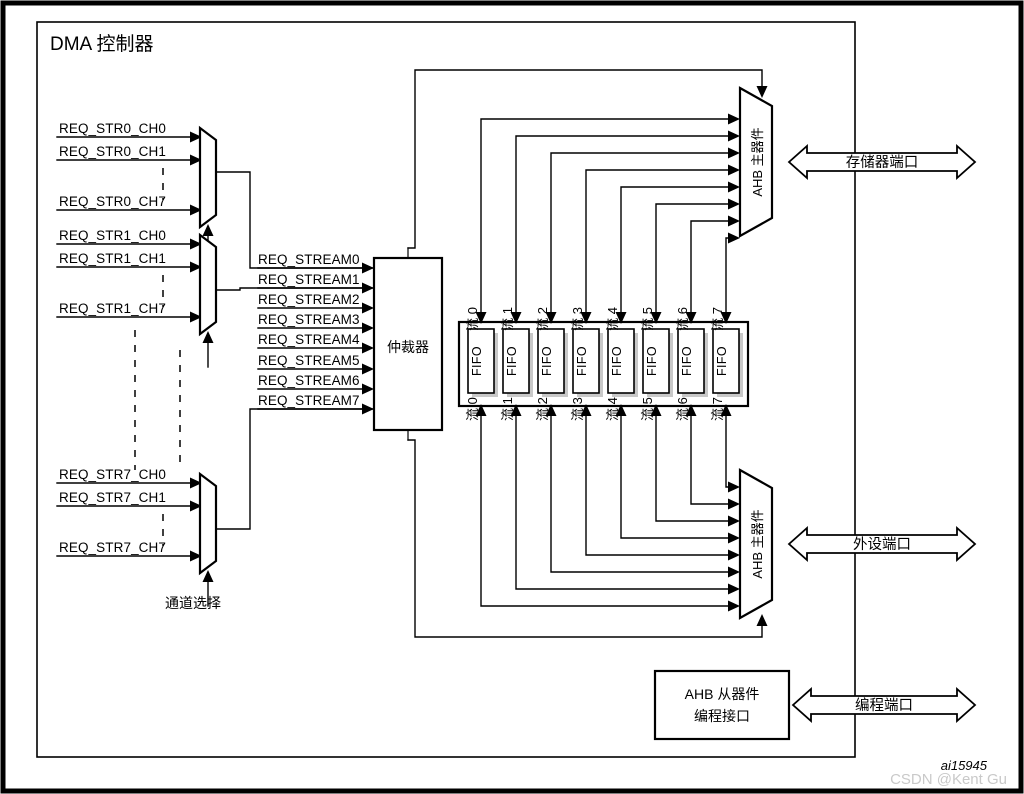 Image resolution: width=1024 pixels, height=794 pixels. I want to click on channel-mux-stream7, so click(208, 523).